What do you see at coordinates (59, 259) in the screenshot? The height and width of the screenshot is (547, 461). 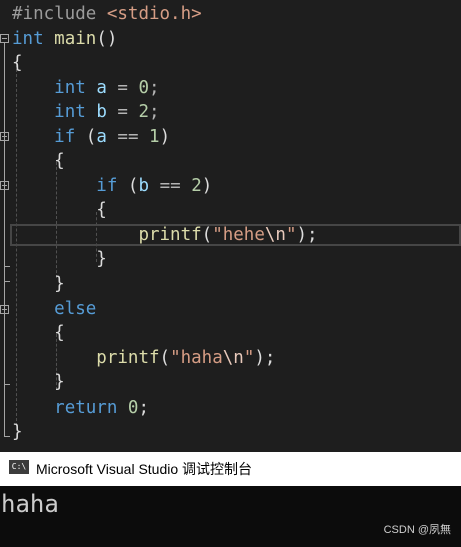 I see `code-line-if-b-close-brace: }` at bounding box center [59, 259].